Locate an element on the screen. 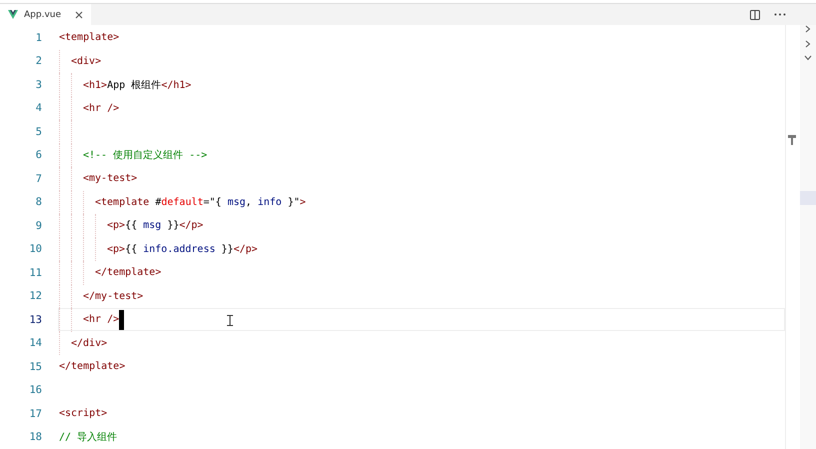 The height and width of the screenshot is (449, 816). code-text: <template> is located at coordinates (89, 38).